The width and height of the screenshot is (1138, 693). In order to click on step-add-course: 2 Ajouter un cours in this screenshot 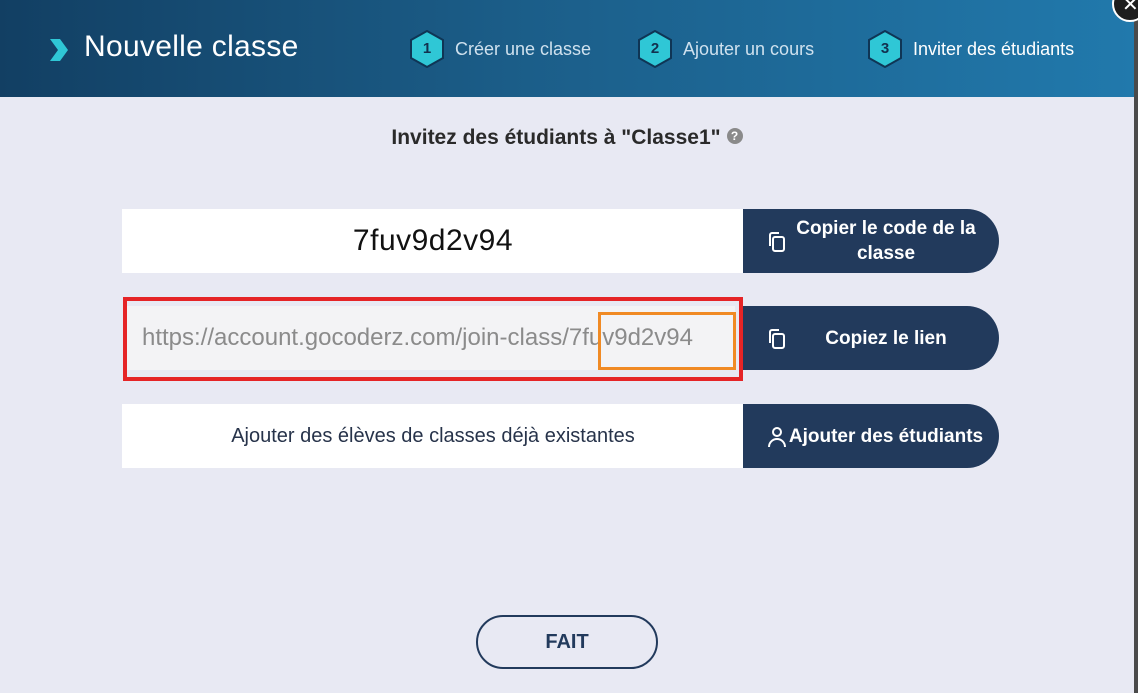, I will do `click(725, 49)`.